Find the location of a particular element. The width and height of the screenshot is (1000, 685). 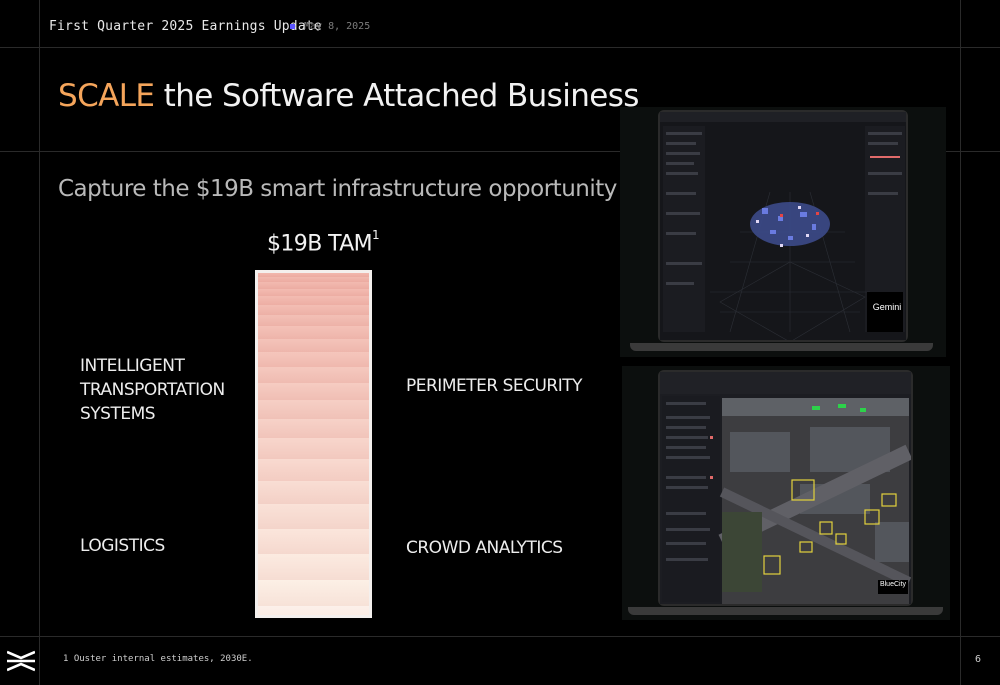

segment-logistics: LOGISTICS is located at coordinates (122, 546).